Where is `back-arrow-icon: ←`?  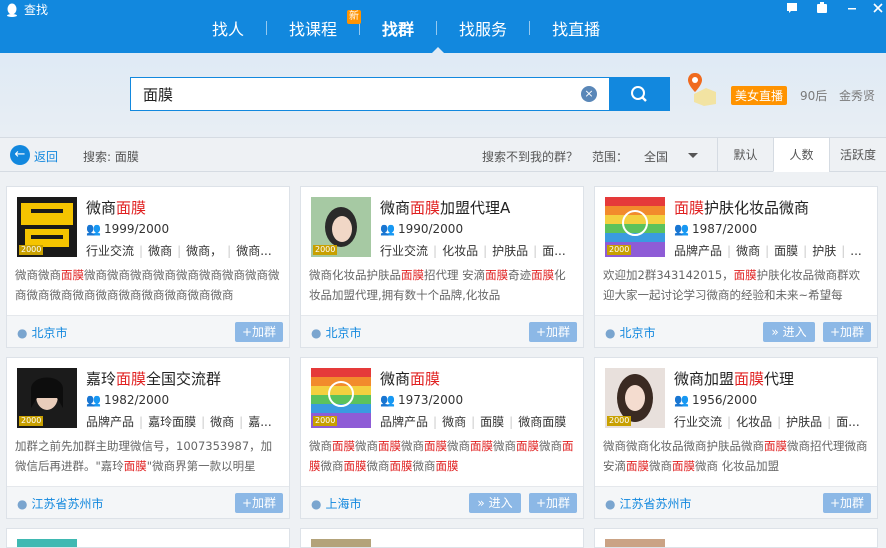
back-arrow-icon: ← is located at coordinates (20, 155).